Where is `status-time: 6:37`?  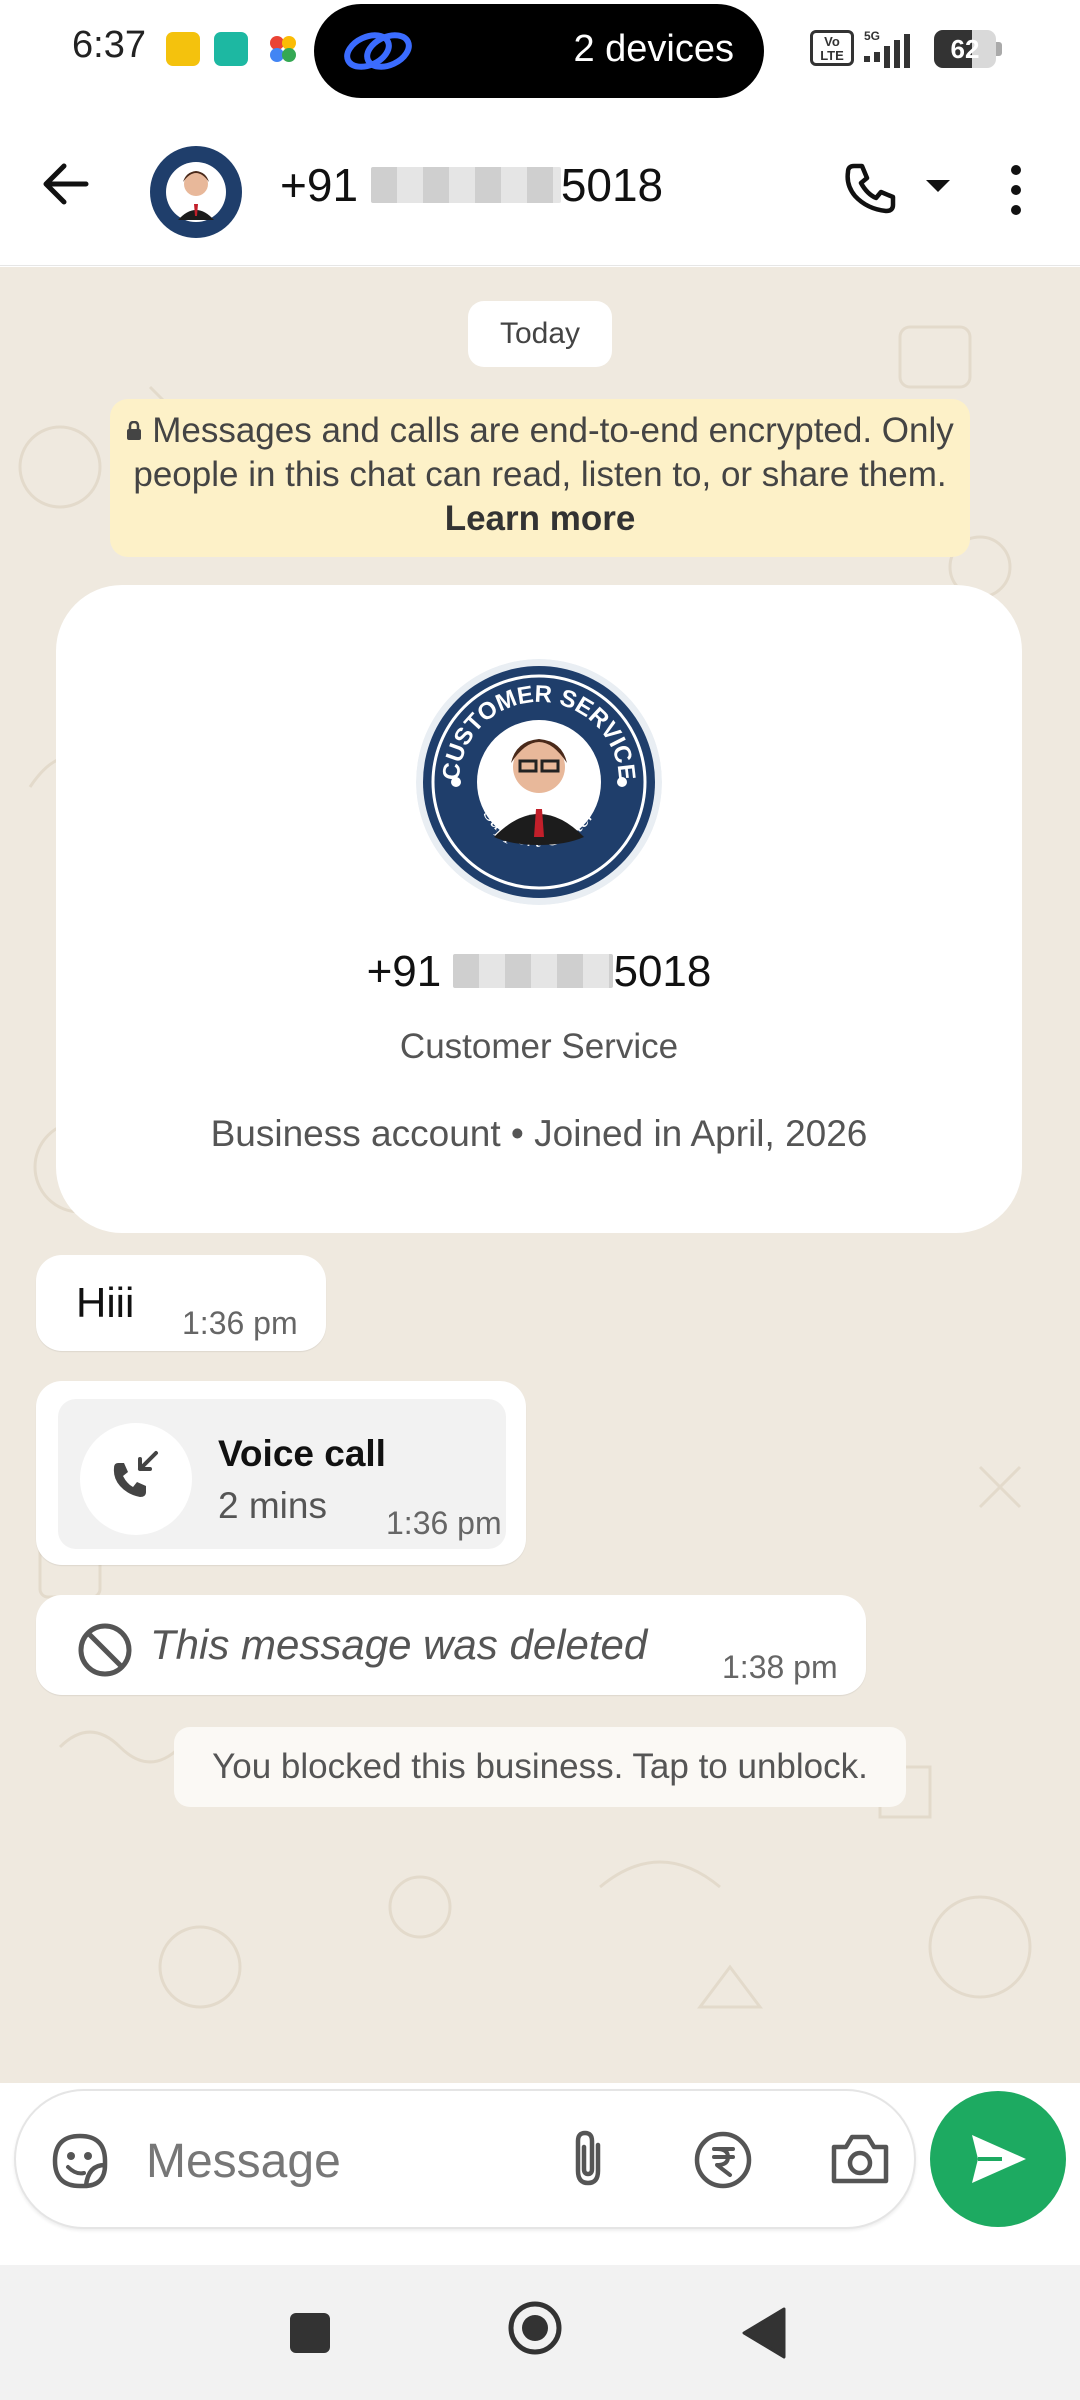
status-time: 6:37 is located at coordinates (109, 45).